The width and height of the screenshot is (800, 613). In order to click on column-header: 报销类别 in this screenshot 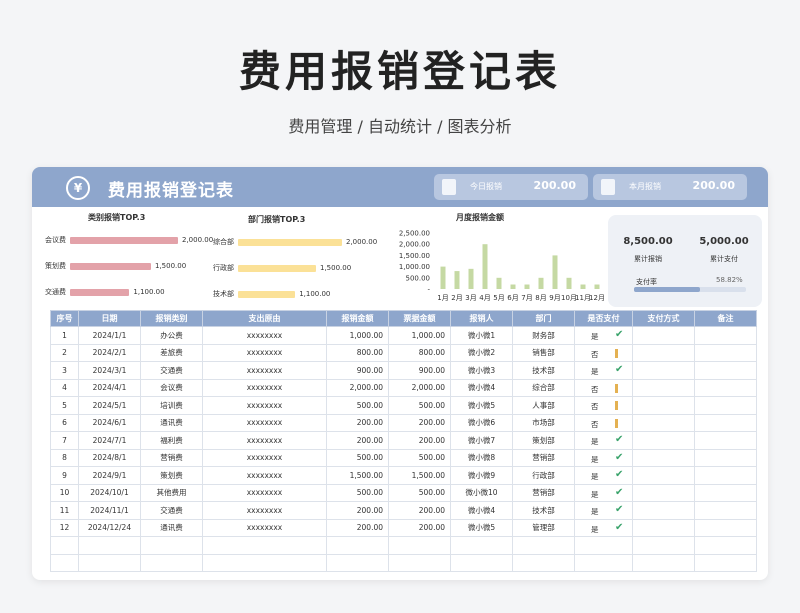, I will do `click(171, 318)`.